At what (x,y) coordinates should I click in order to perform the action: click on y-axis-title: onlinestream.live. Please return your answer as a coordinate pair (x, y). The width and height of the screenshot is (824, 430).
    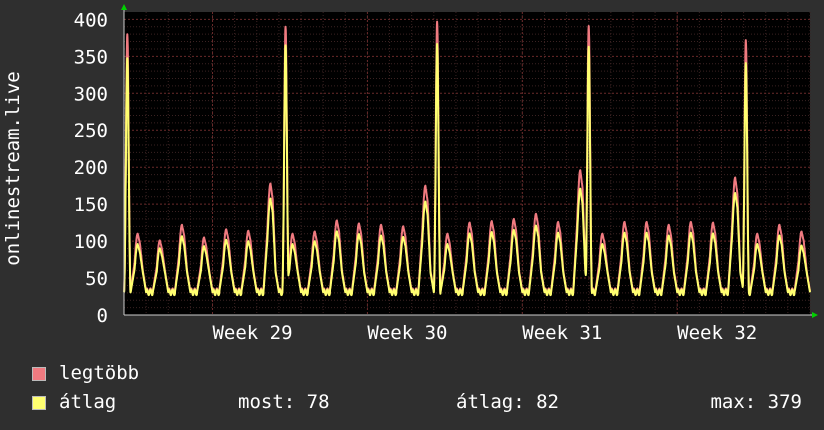
    Looking at the image, I should click on (13, 168).